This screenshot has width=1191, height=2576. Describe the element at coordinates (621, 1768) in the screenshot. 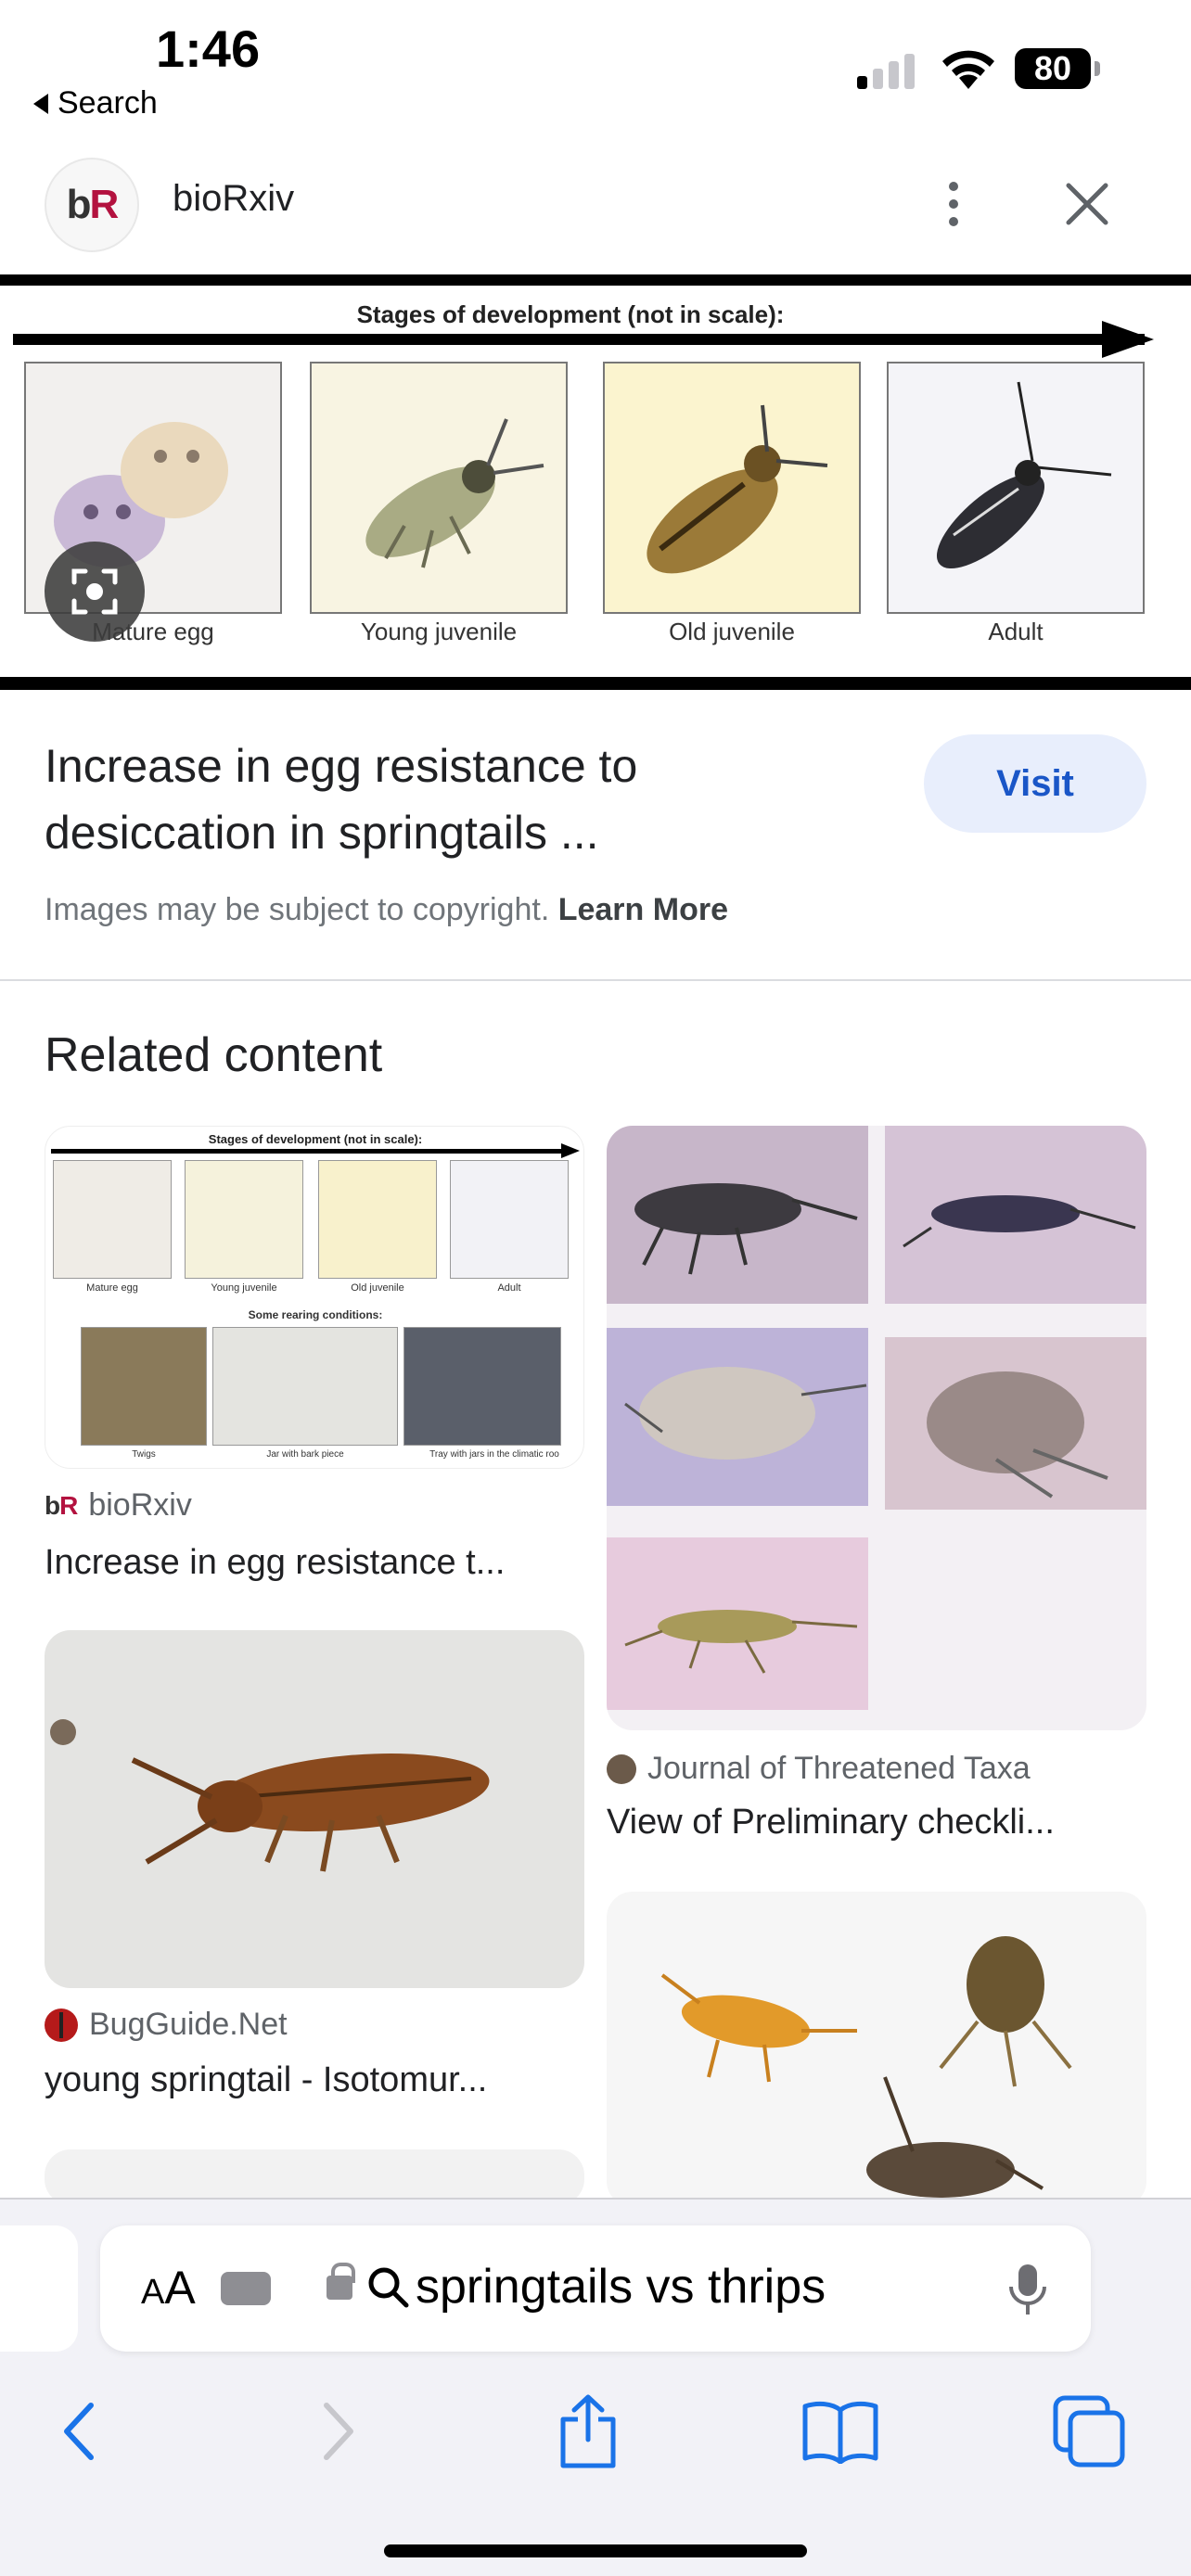

I see `jott-site-icon` at that location.